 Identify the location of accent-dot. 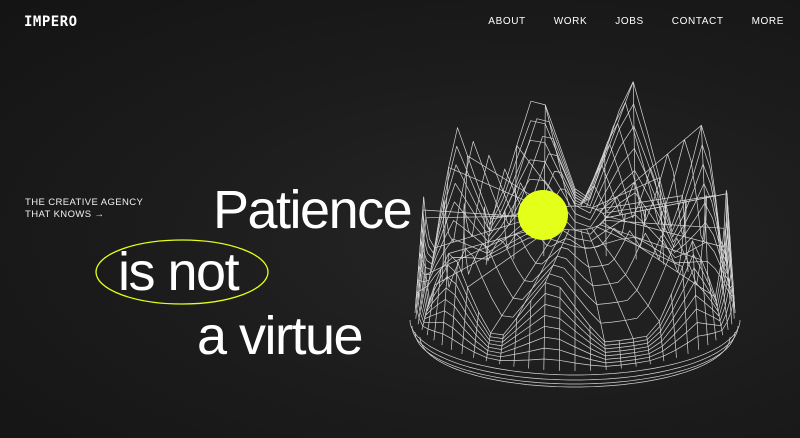
(543, 215).